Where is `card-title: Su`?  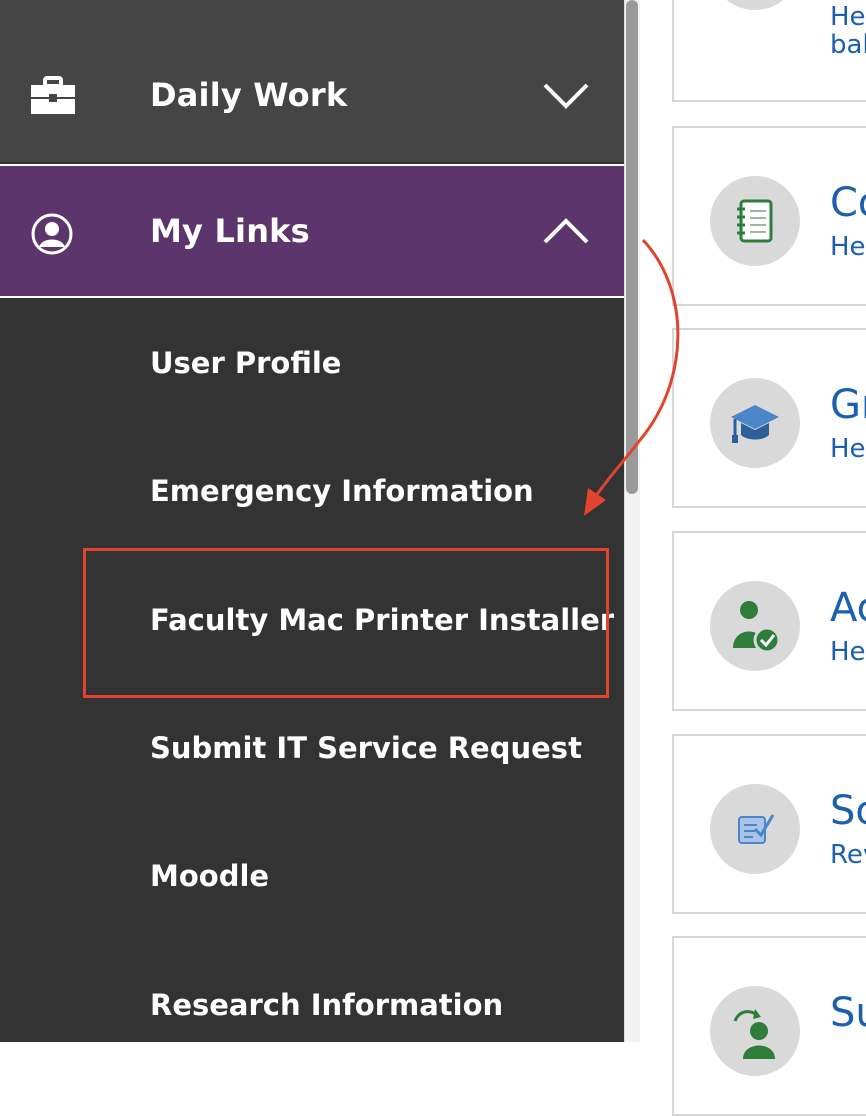
card-title: Su is located at coordinates (848, 1013).